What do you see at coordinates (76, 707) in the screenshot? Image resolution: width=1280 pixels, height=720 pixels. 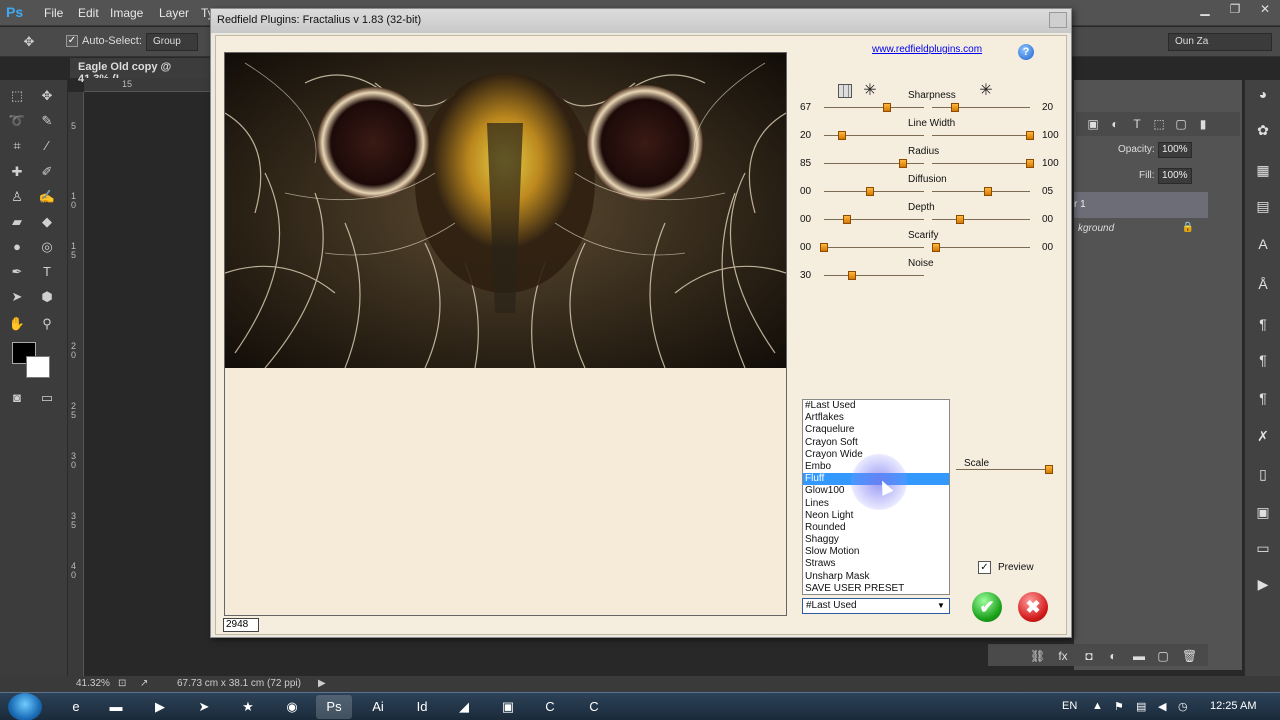 I see `ie-icon: e` at bounding box center [76, 707].